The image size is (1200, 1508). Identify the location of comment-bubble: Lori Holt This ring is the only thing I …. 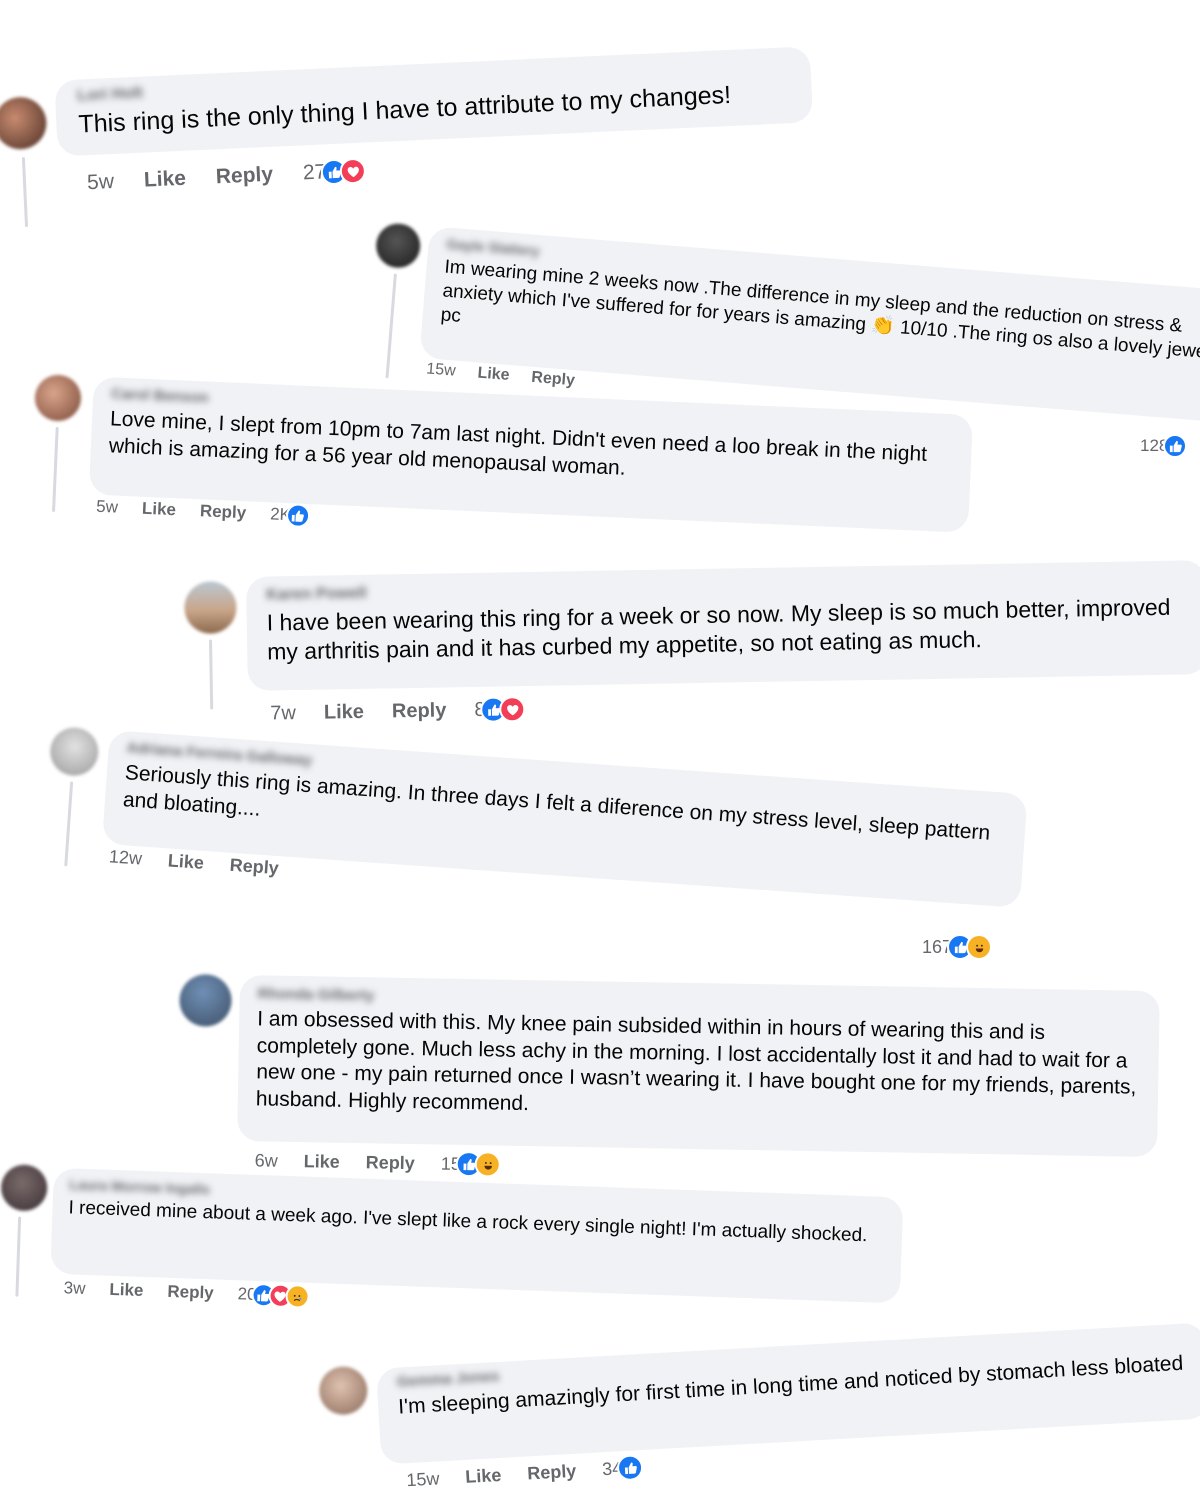
(434, 101).